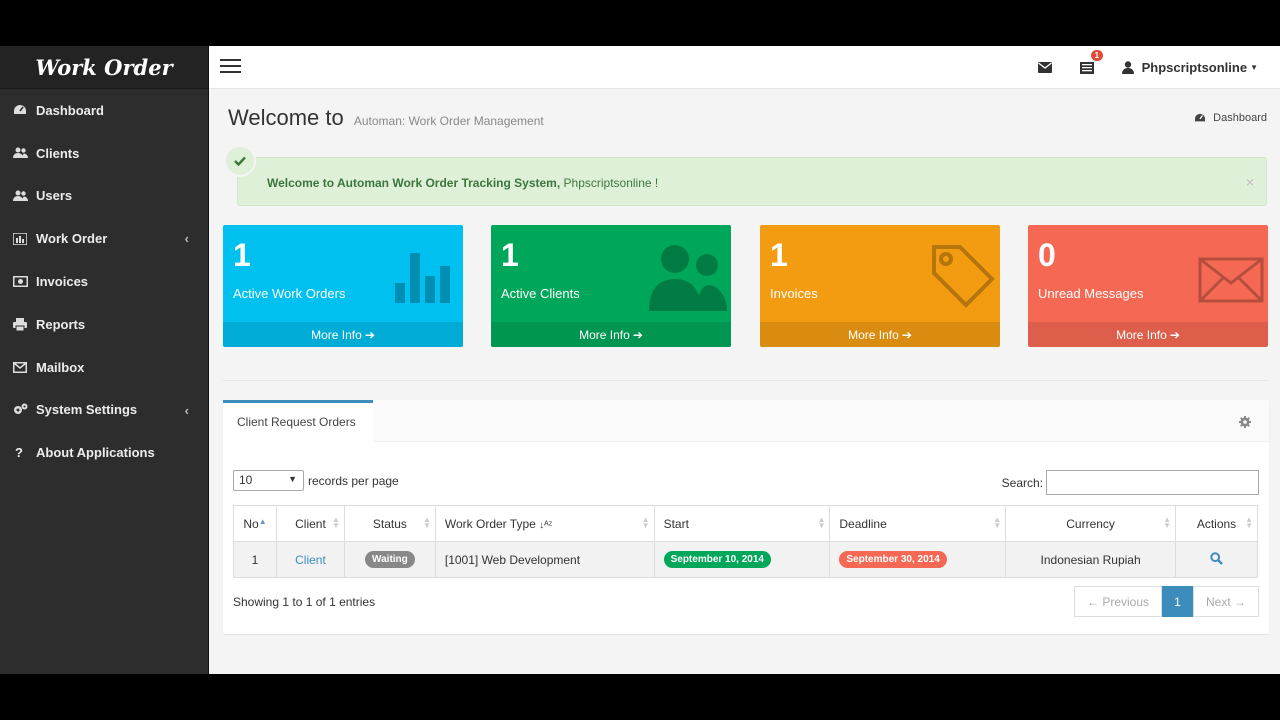 The height and width of the screenshot is (720, 1280). What do you see at coordinates (268, 480) in the screenshot?
I see `records-per-page-select: 10 ▼` at bounding box center [268, 480].